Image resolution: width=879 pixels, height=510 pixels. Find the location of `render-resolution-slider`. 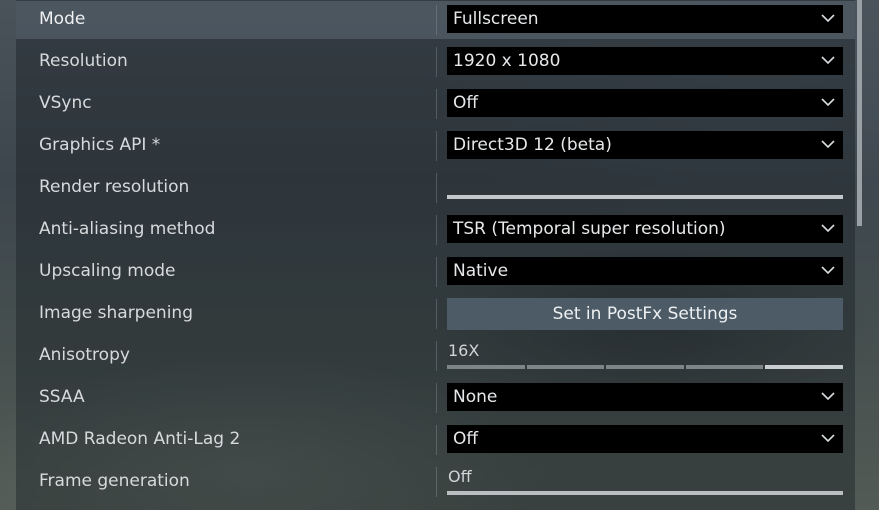

render-resolution-slider is located at coordinates (645, 197).